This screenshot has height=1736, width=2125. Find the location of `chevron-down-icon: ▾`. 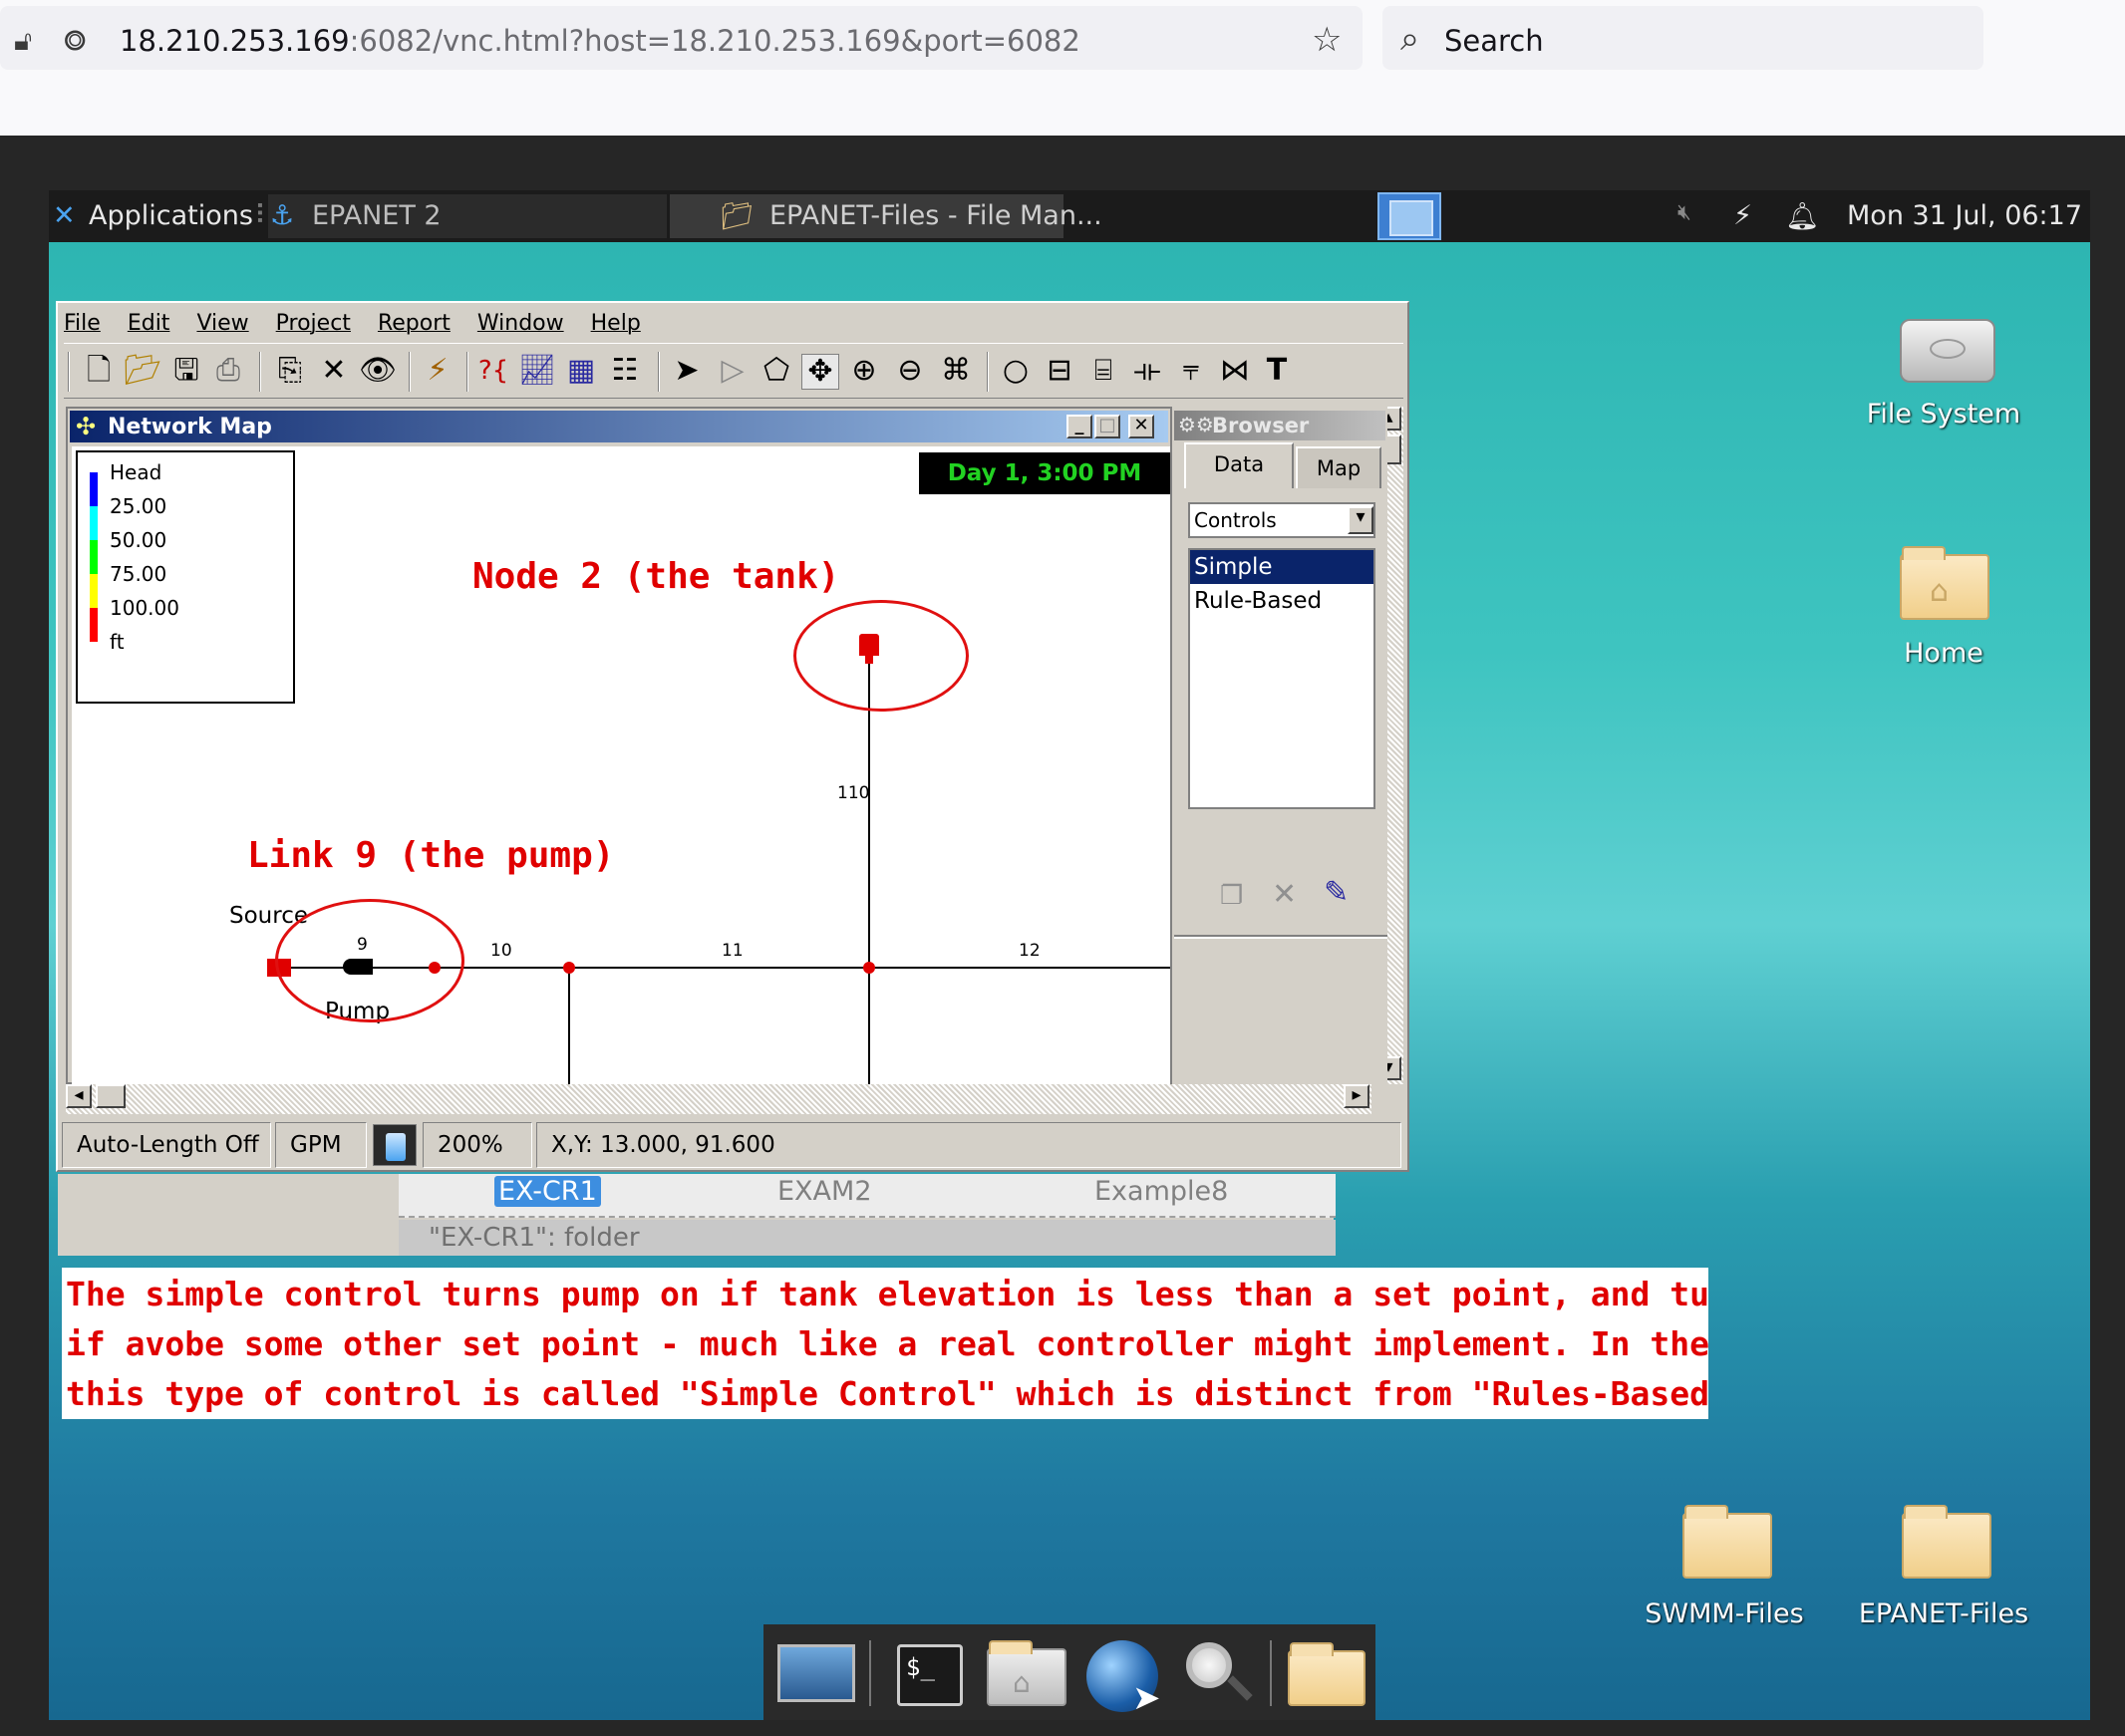

chevron-down-icon: ▾ is located at coordinates (1360, 520).